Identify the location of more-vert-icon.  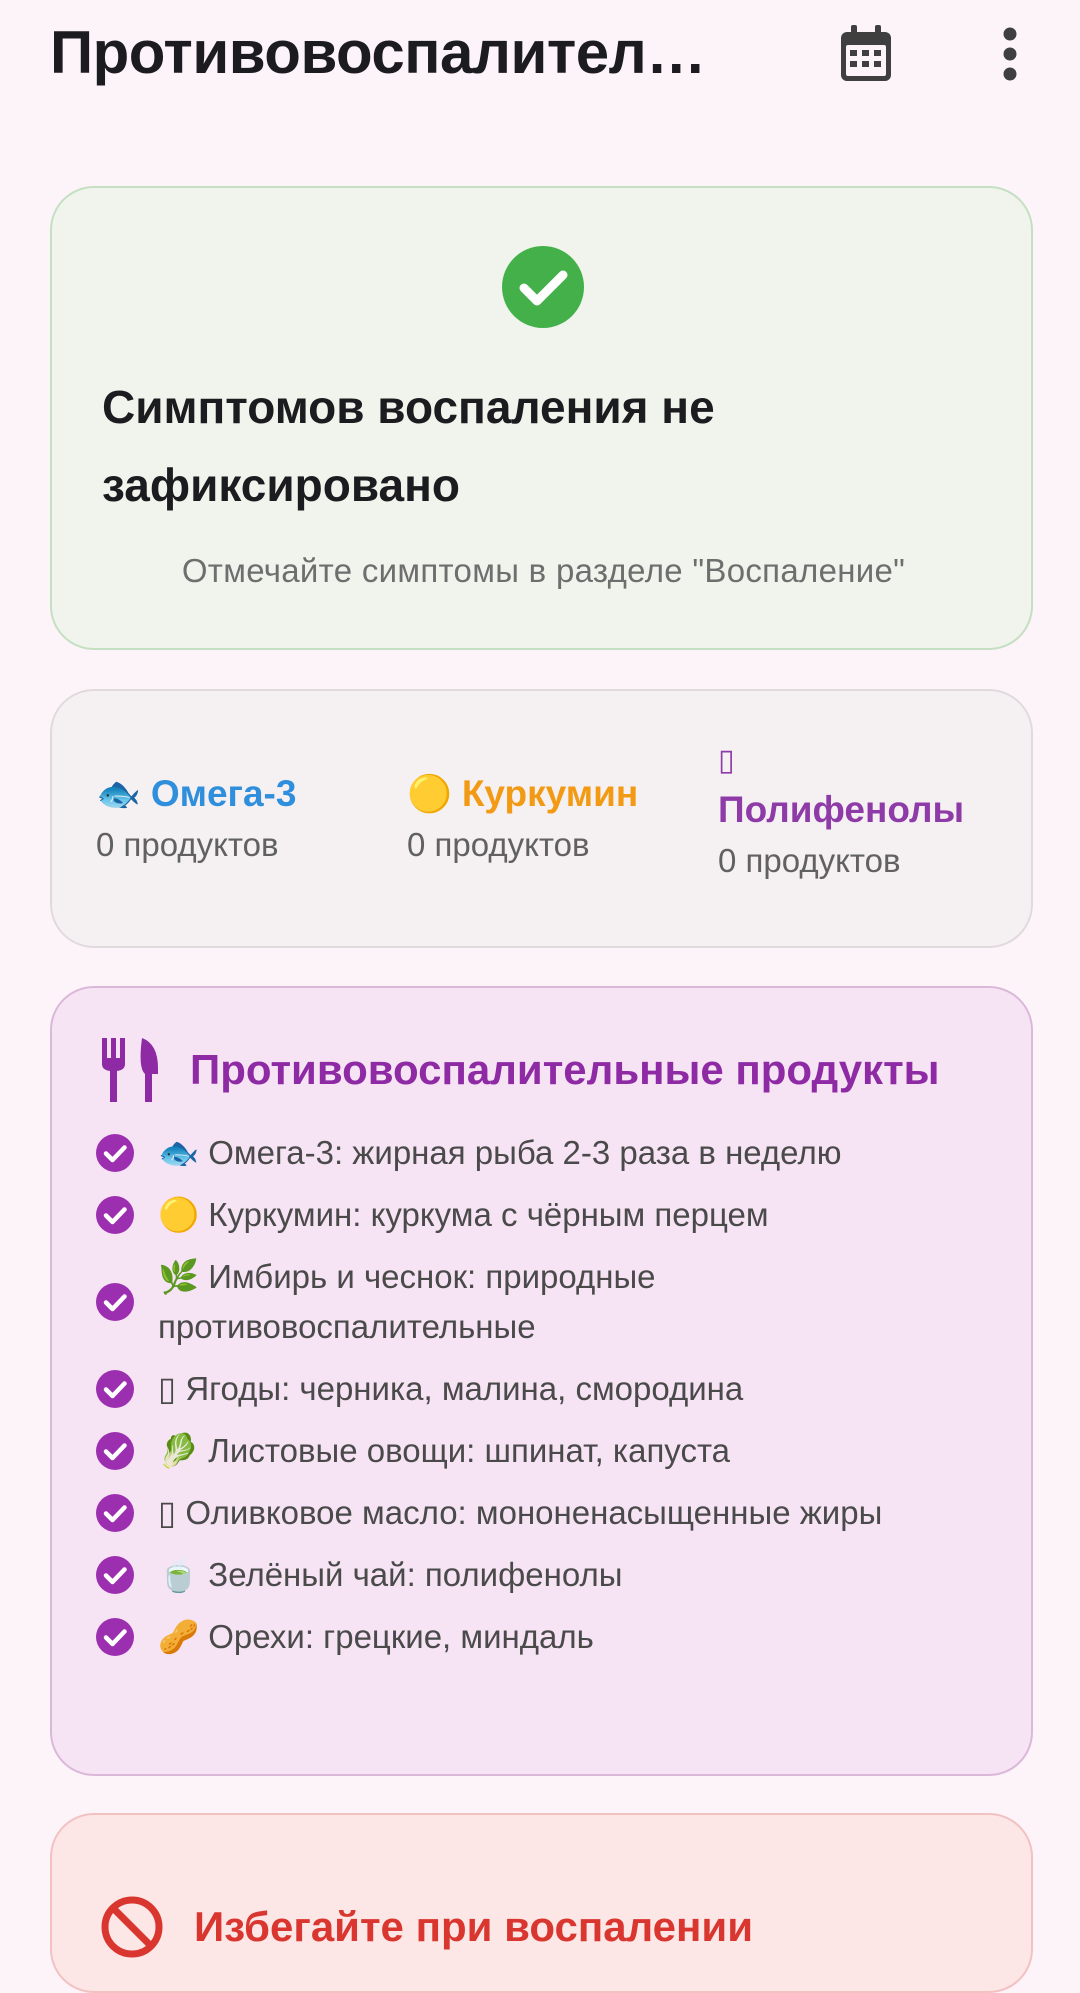
(1010, 54).